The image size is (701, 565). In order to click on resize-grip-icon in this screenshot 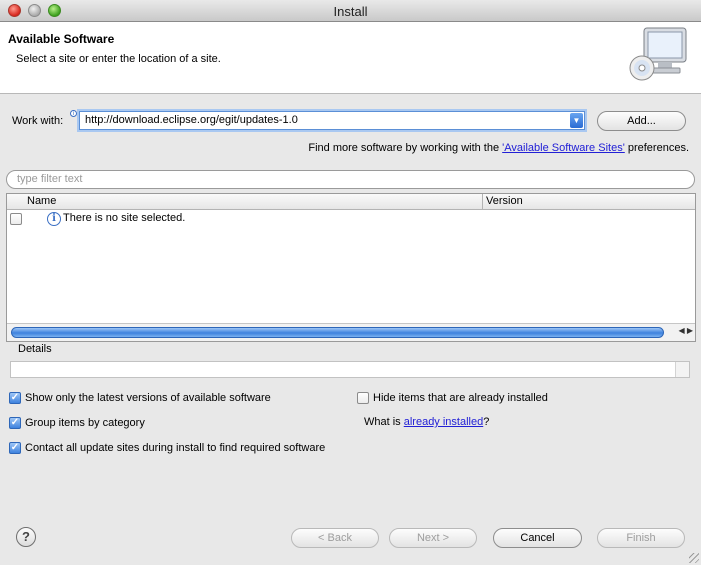, I will do `click(694, 558)`.